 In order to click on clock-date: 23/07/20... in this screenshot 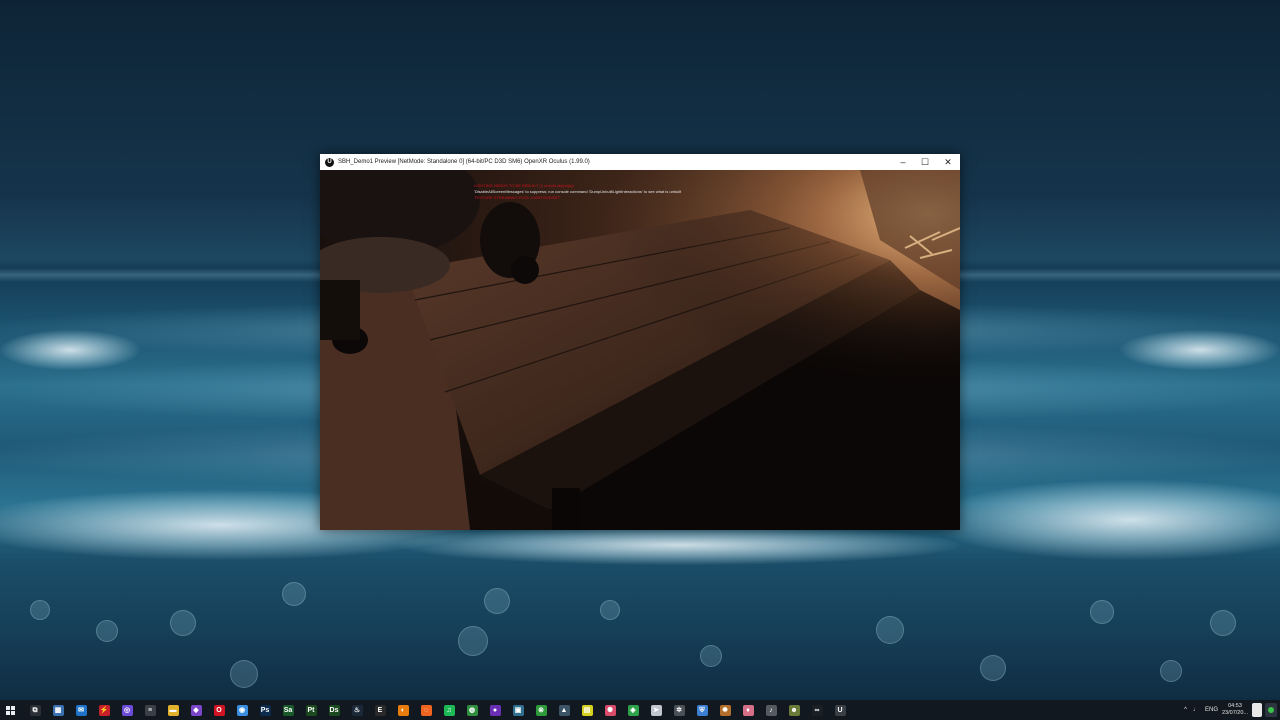, I will do `click(1235, 713)`.